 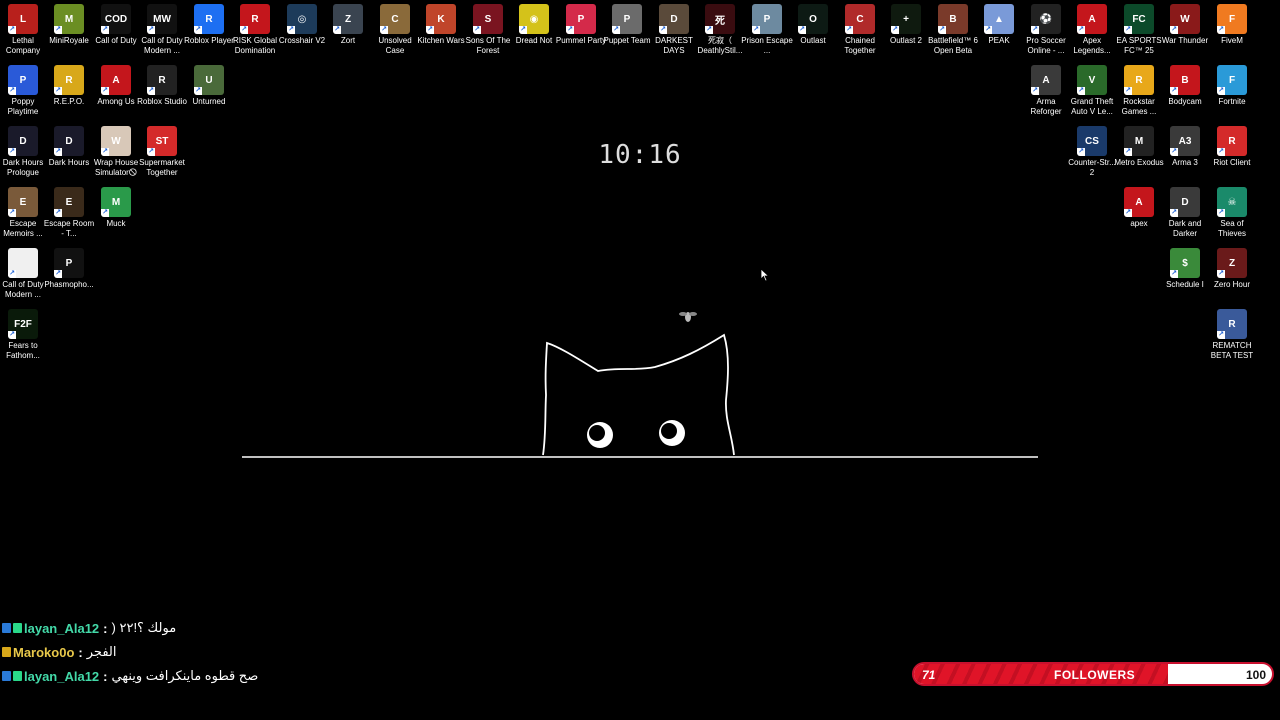 I want to click on desktop-shortcut-label: Poppy Playtime, so click(x=23, y=106).